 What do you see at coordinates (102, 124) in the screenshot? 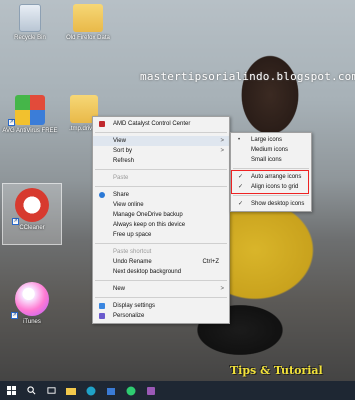
I see `amd-icon` at bounding box center [102, 124].